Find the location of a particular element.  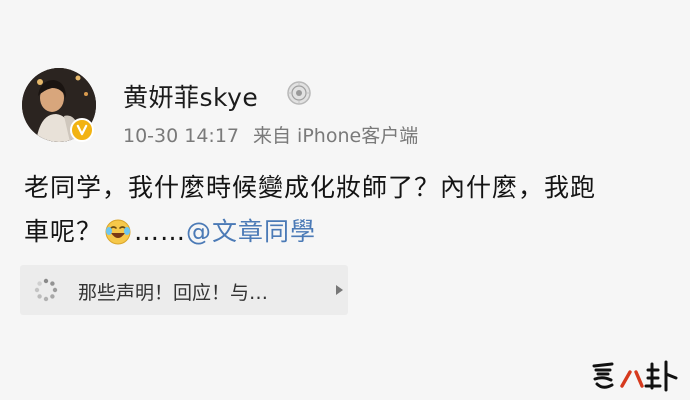

post-source: 来自 iPhone客户端 is located at coordinates (335, 136).